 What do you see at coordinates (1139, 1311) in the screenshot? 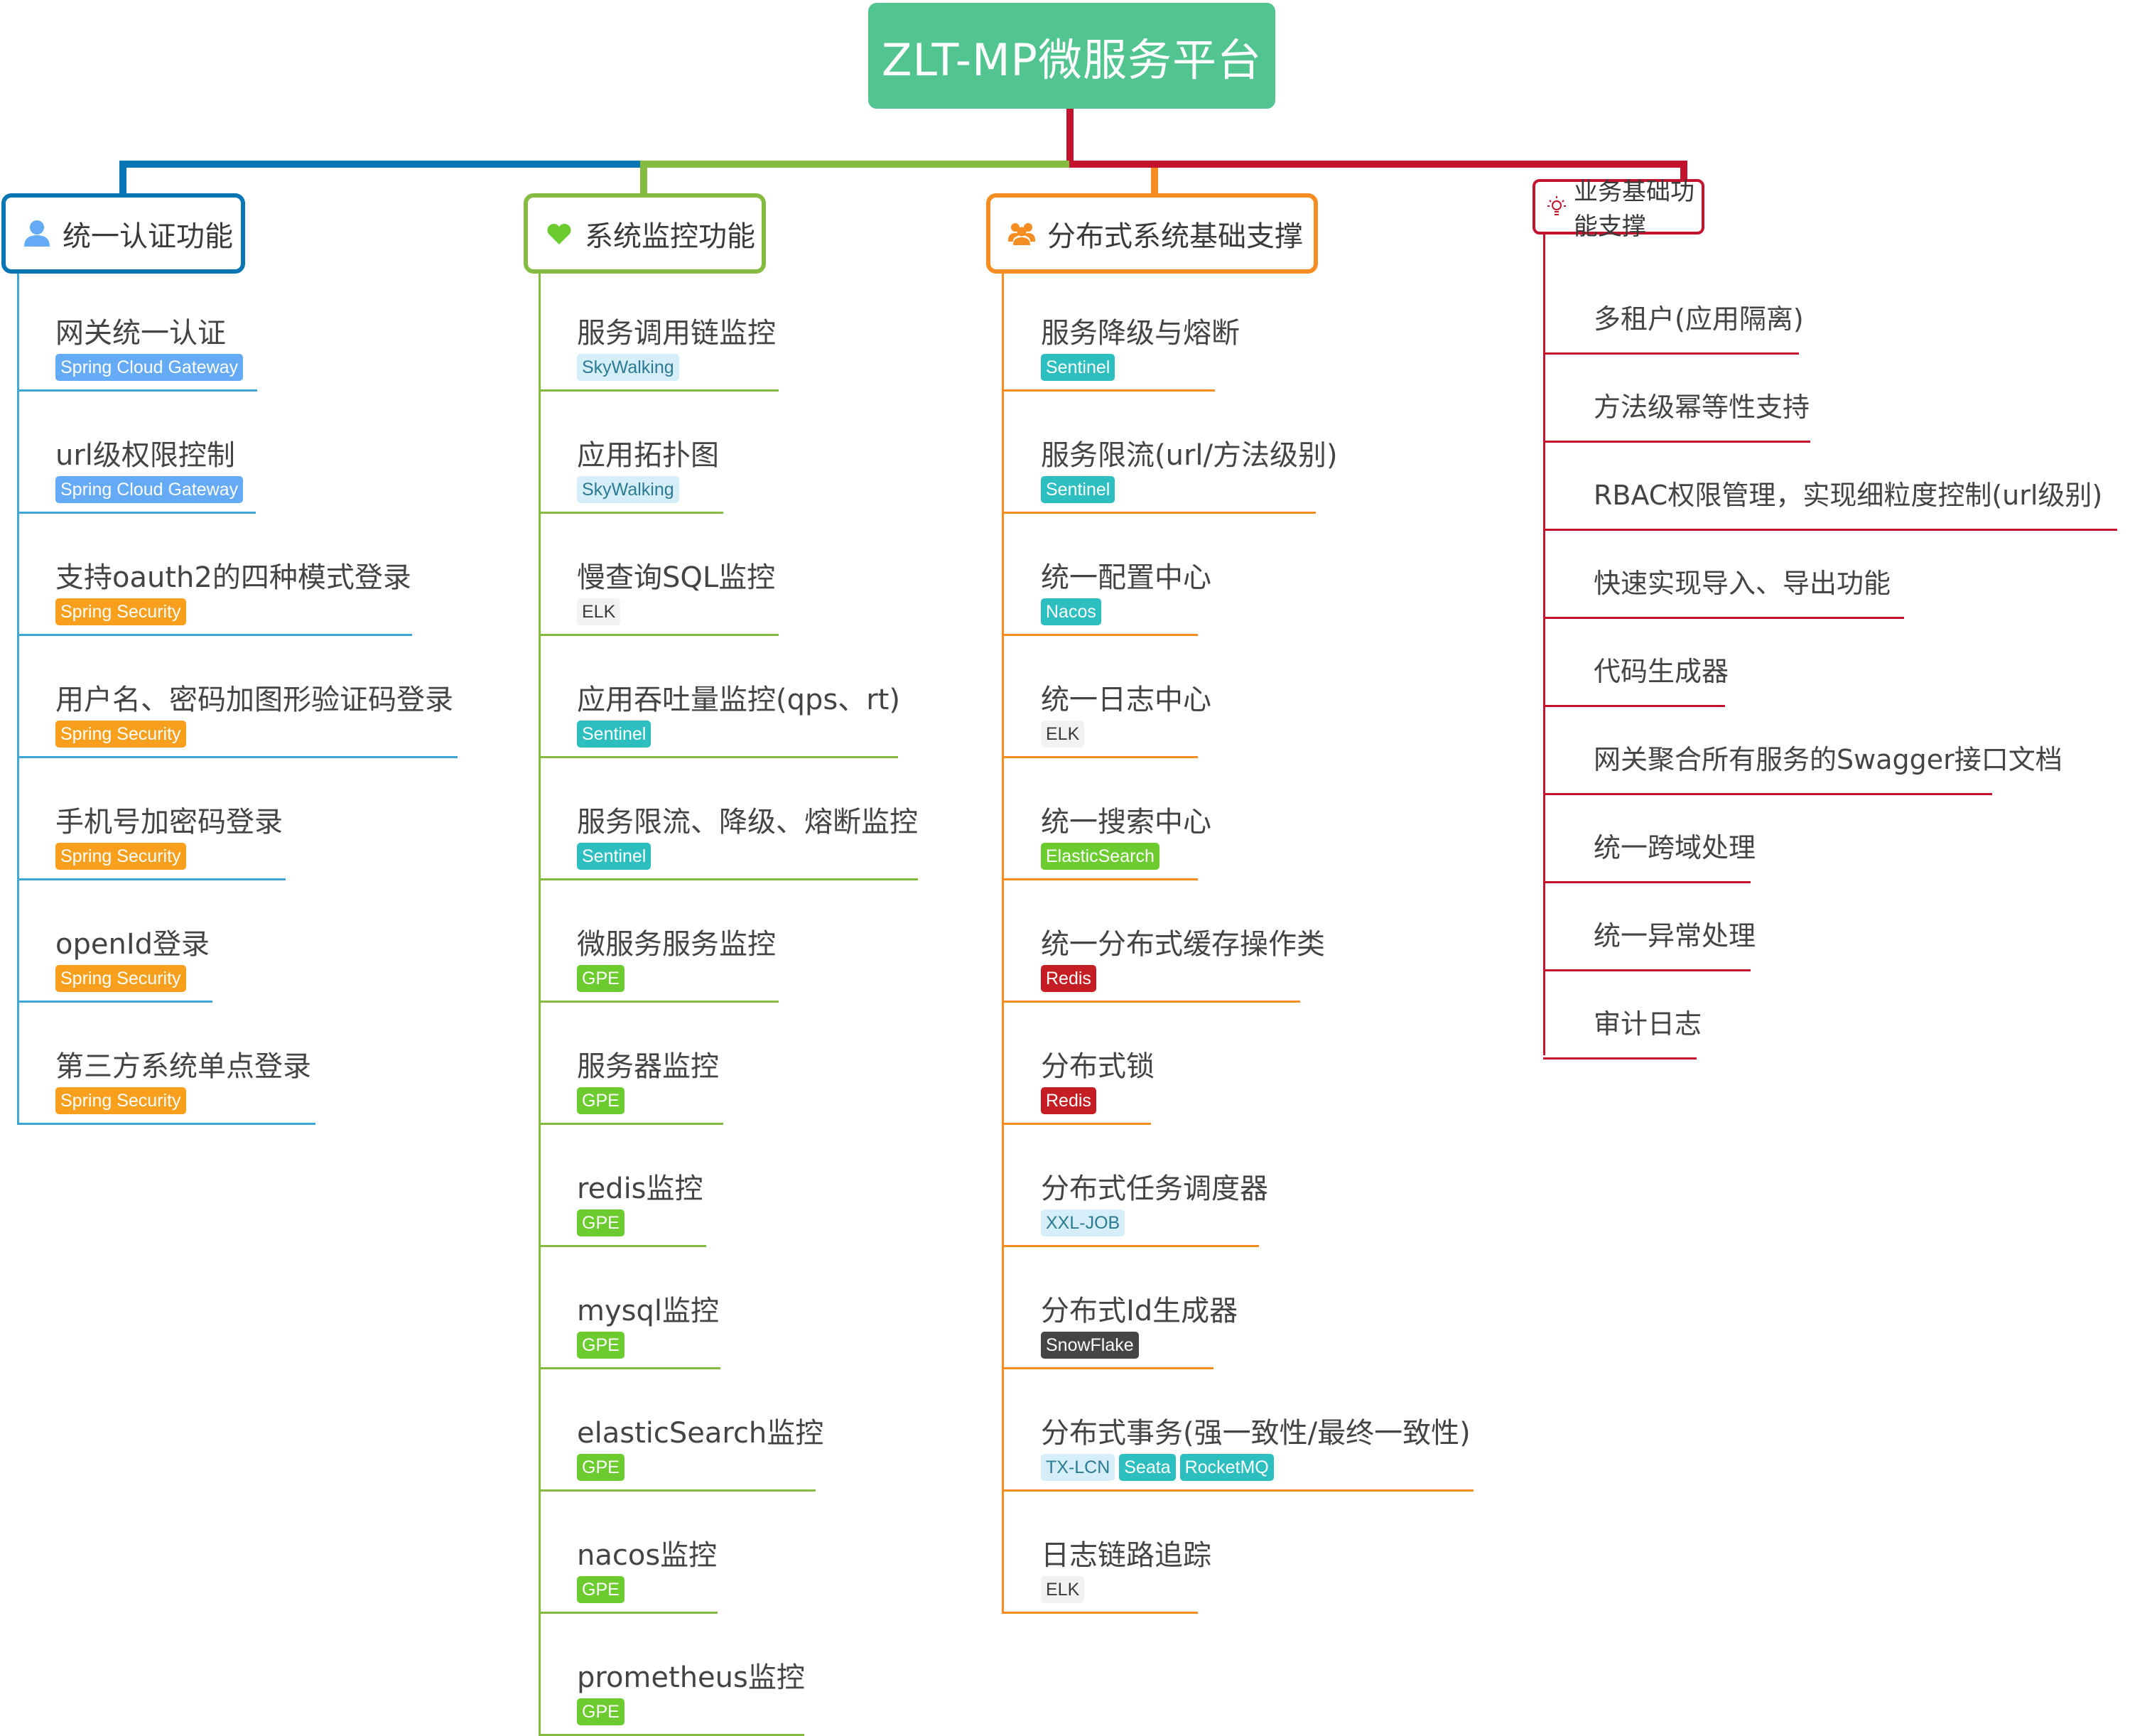
I see `item-label: 分布式Id生成器` at bounding box center [1139, 1311].